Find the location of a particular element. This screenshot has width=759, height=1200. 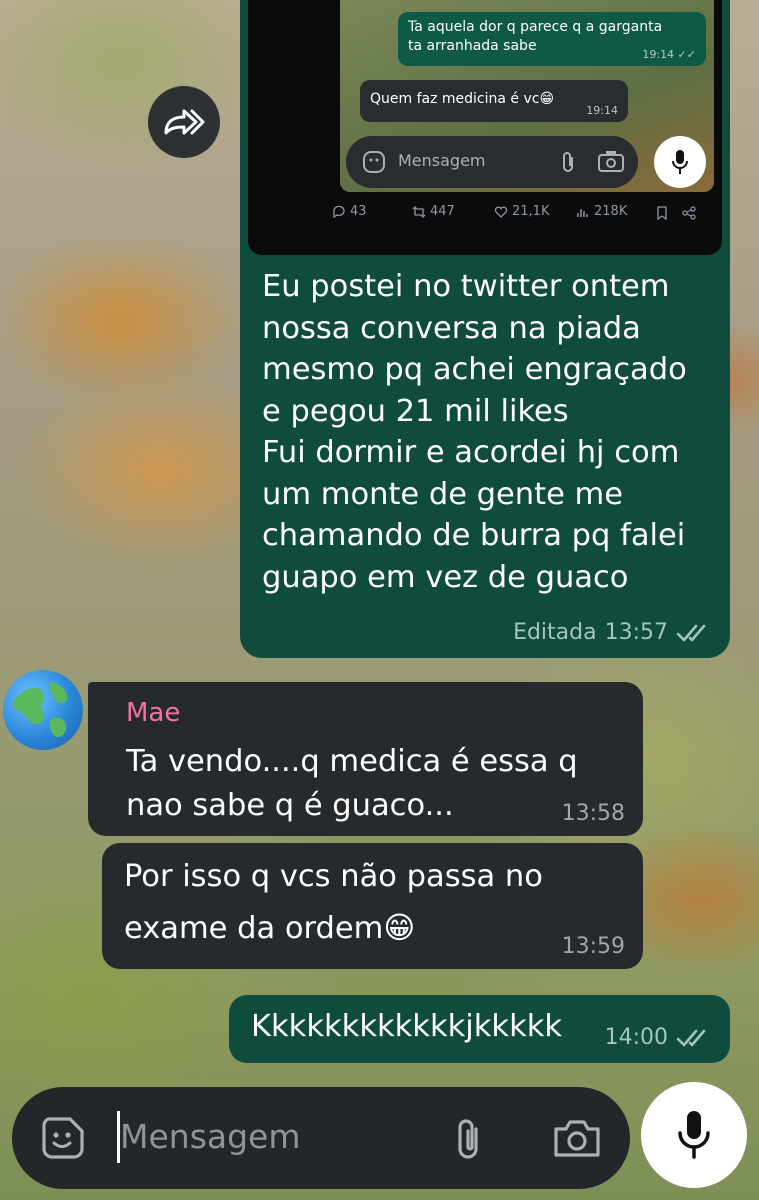

message-meta: 14:00 is located at coordinates (658, 1037).